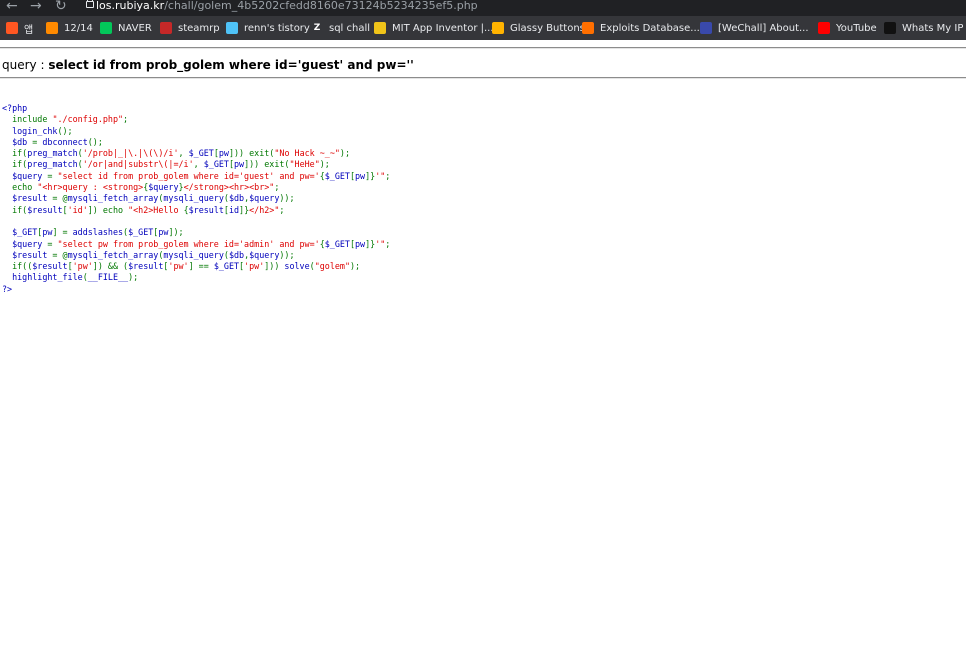 This screenshot has height=647, width=966. Describe the element at coordinates (7, 288) in the screenshot. I see `code-token: ?>` at that location.